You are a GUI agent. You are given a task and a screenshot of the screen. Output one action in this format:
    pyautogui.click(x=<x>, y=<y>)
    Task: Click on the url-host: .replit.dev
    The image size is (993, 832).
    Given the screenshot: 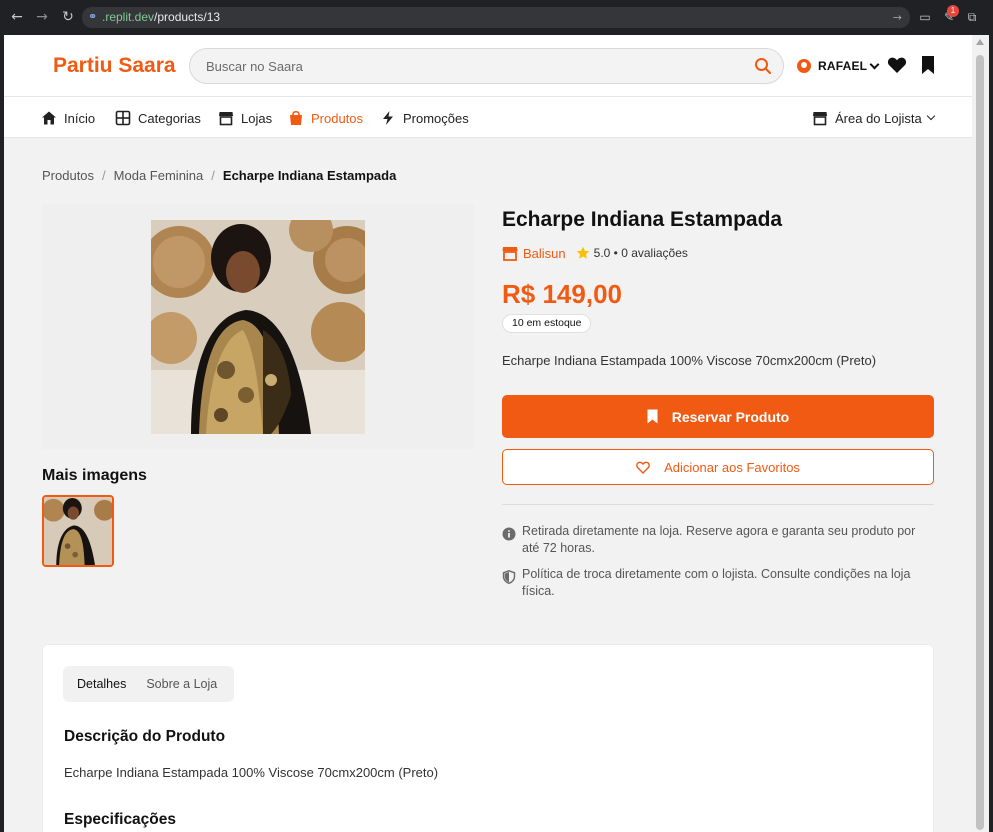 What is the action you would take?
    pyautogui.click(x=128, y=17)
    